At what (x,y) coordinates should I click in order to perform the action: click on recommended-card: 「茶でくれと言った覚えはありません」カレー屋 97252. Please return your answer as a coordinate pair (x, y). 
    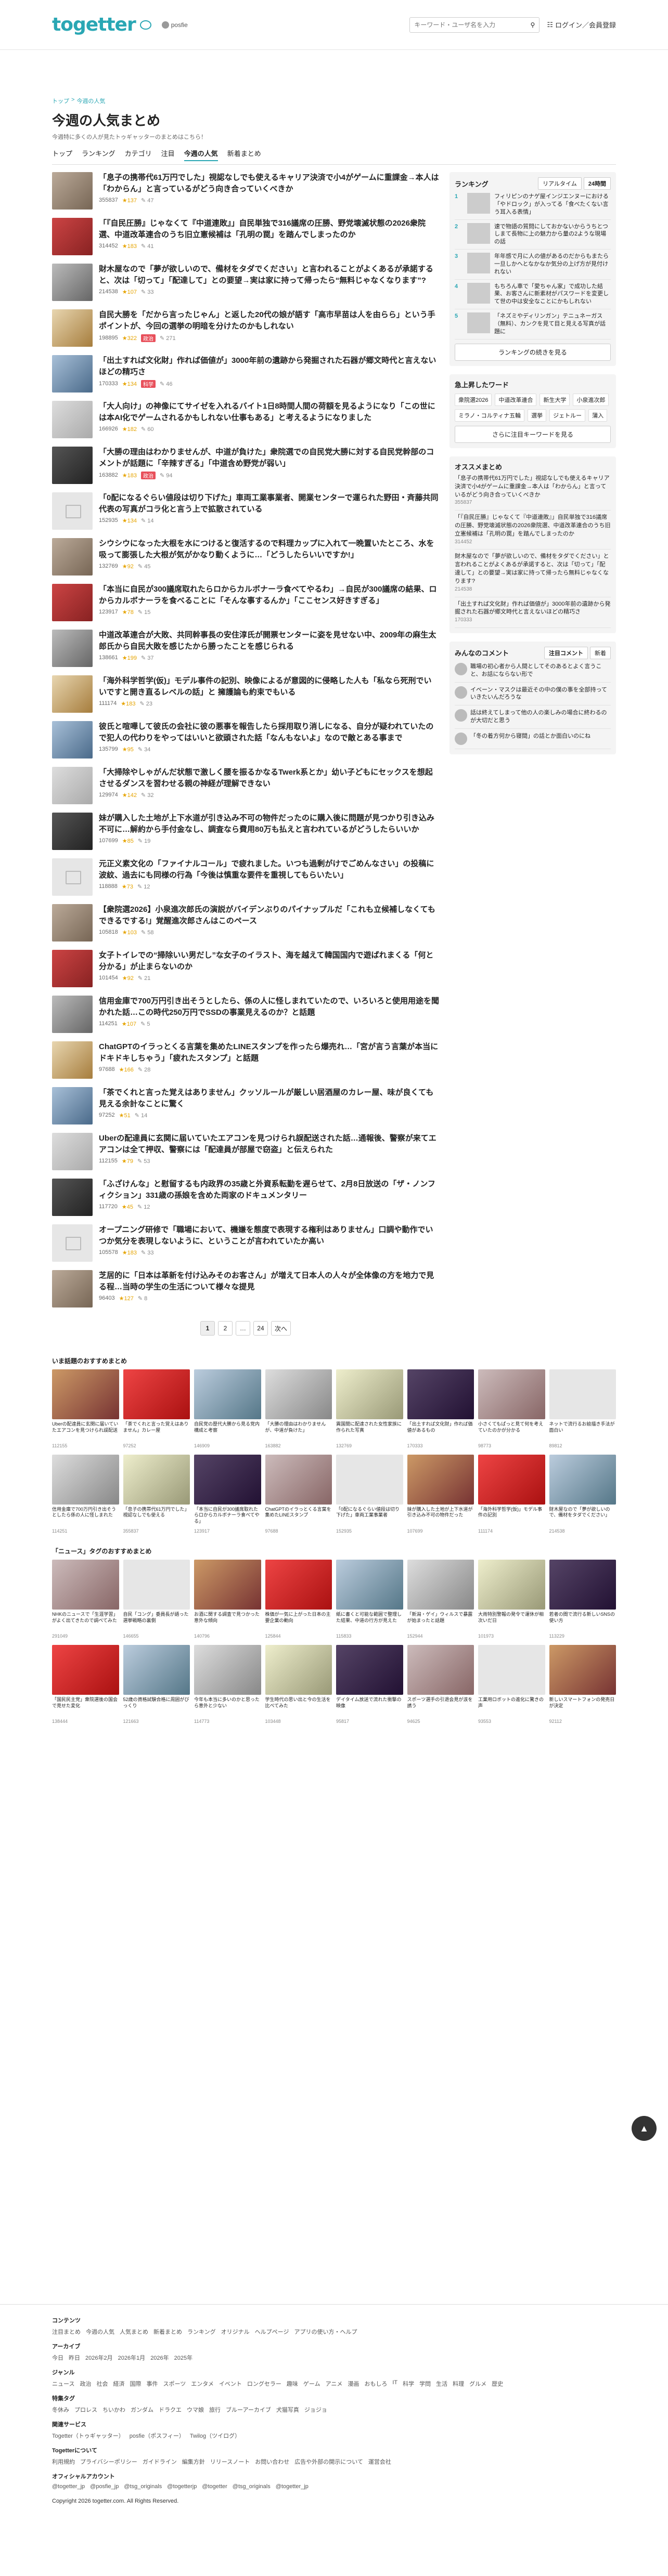
    Looking at the image, I should click on (156, 1409).